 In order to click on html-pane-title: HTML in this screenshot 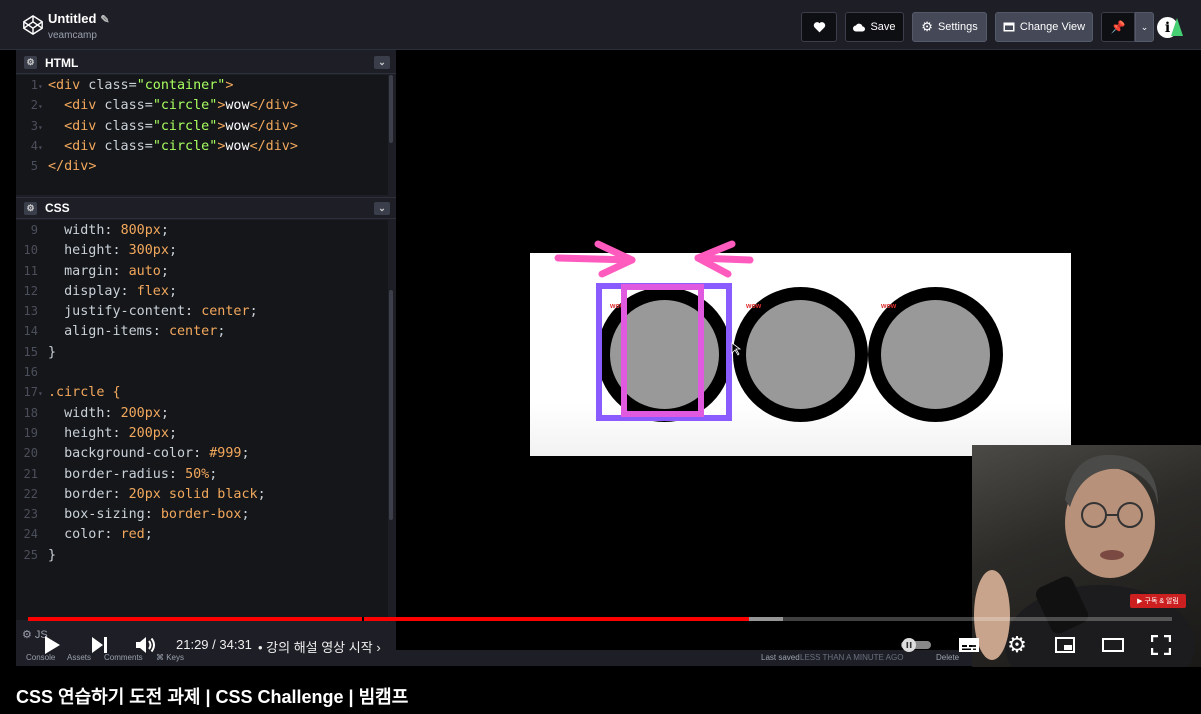, I will do `click(62, 62)`.